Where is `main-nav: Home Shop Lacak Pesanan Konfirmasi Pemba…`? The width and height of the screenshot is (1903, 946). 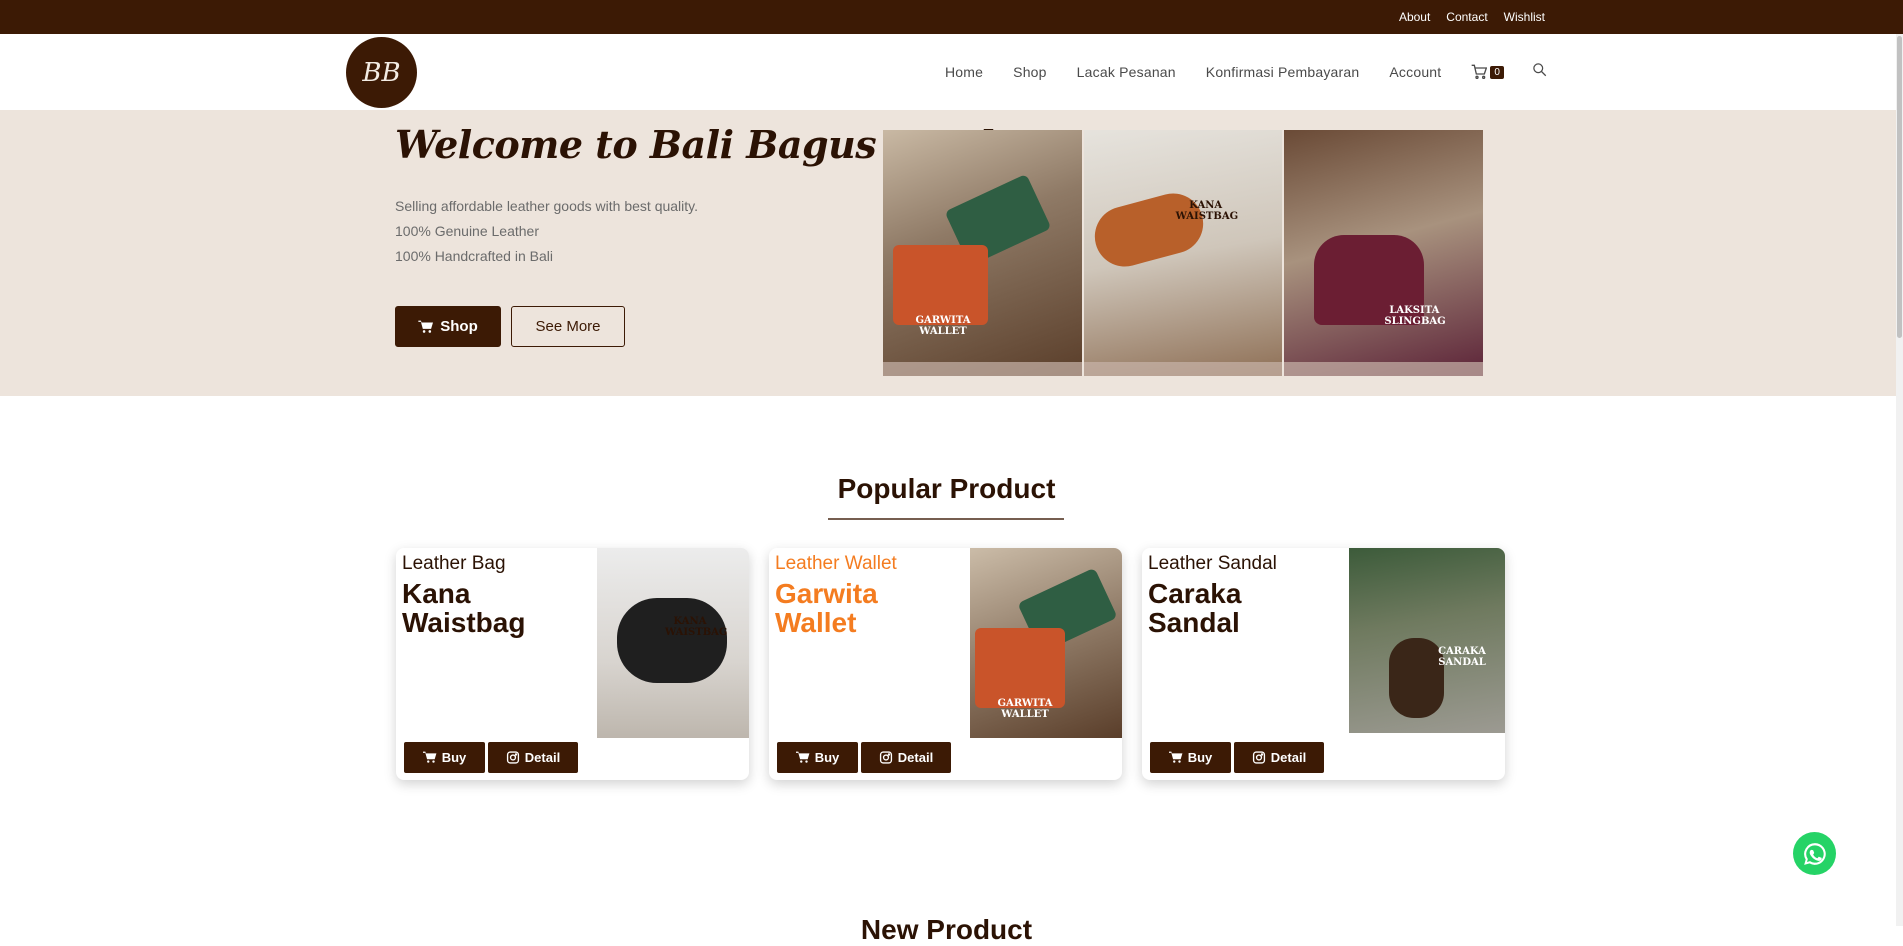 main-nav: Home Shop Lacak Pesanan Konfirmasi Pemba… is located at coordinates (1246, 72).